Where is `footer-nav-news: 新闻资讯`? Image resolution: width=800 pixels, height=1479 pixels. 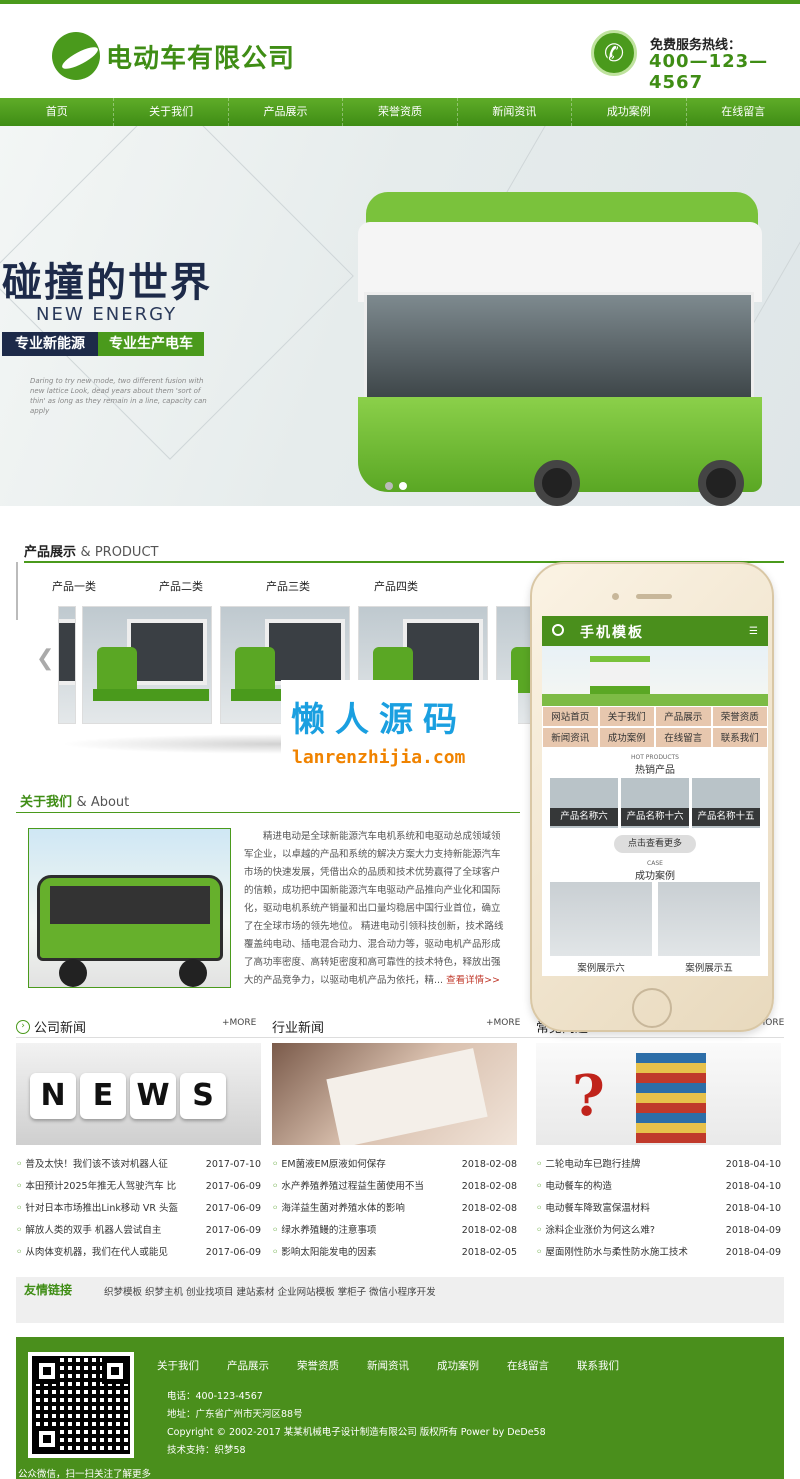 footer-nav-news: 新闻资讯 is located at coordinates (388, 1365).